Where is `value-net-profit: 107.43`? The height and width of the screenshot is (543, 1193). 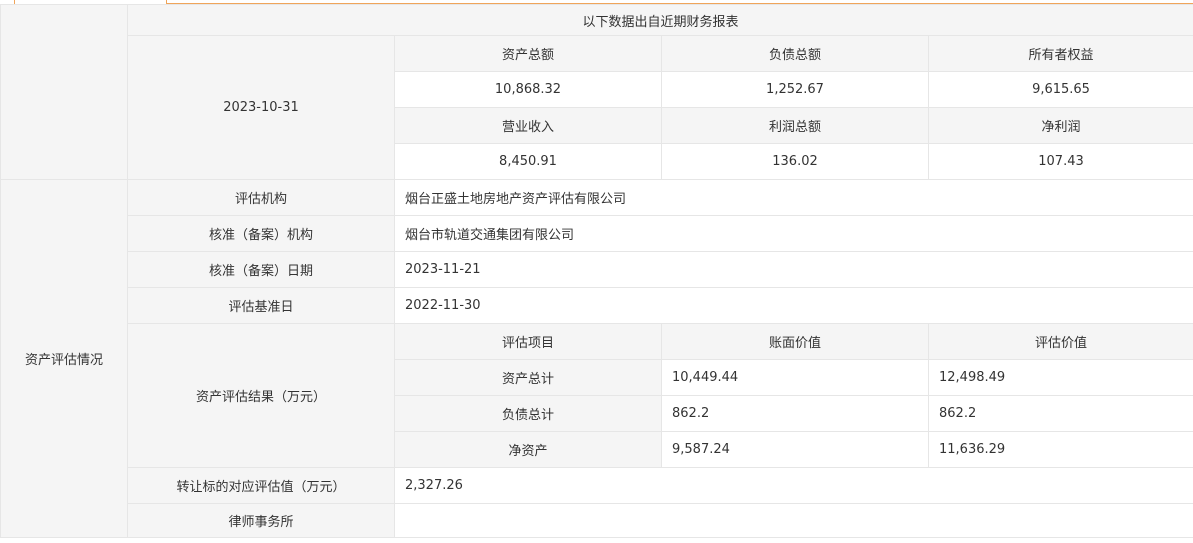
value-net-profit: 107.43 is located at coordinates (1060, 161).